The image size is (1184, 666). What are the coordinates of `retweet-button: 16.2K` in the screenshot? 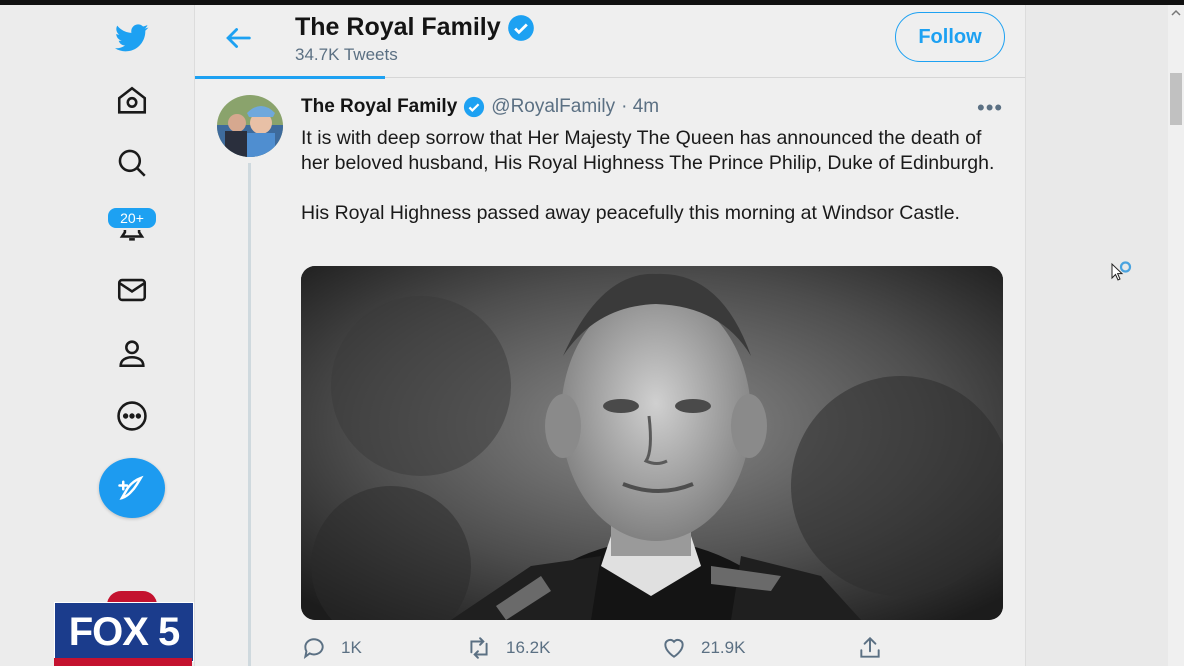 It's located at (508, 648).